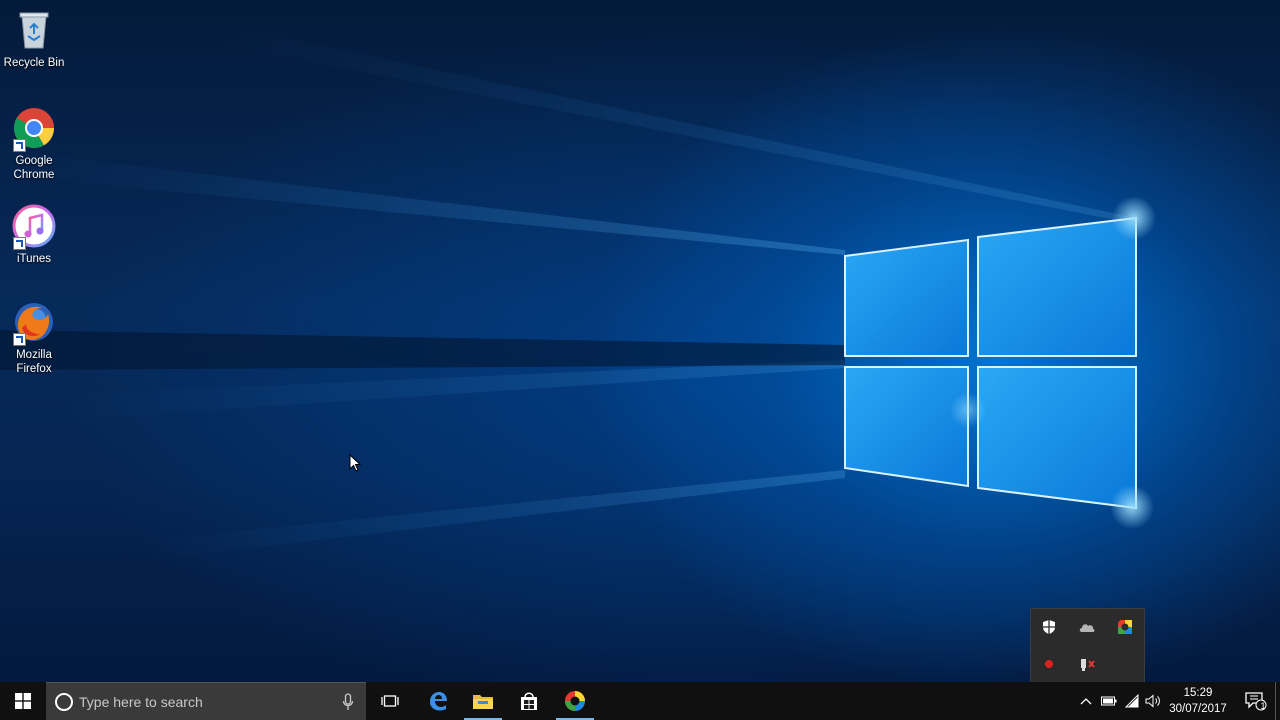 This screenshot has width=1280, height=720. I want to click on start-button, so click(23, 701).